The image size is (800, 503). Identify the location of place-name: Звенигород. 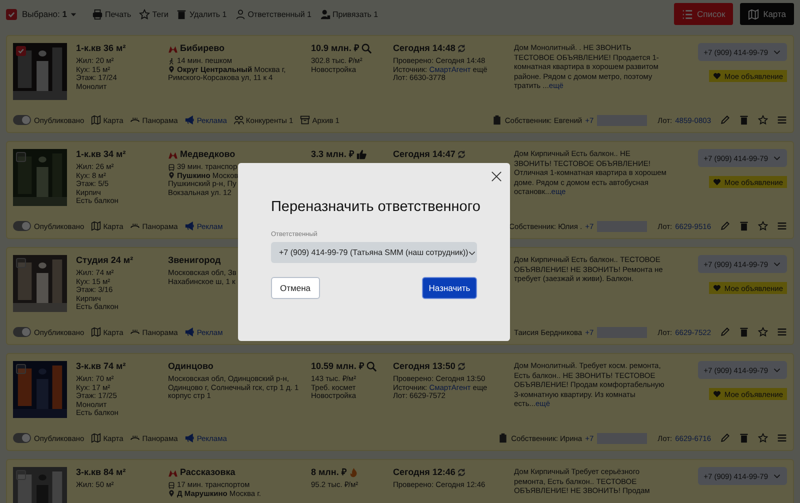
(194, 260).